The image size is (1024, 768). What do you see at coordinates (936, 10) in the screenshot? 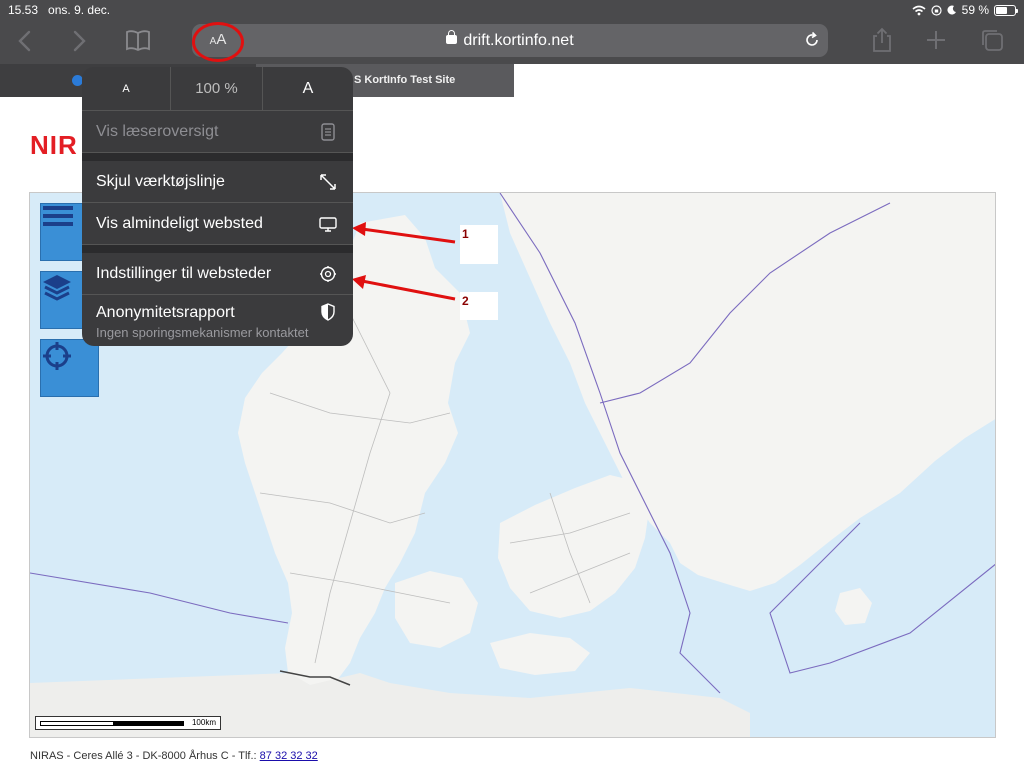
I see `orientation-lock-icon` at bounding box center [936, 10].